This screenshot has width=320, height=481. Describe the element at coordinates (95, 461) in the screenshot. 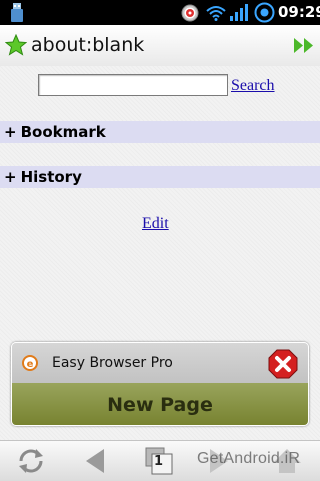

I see `back-icon` at that location.